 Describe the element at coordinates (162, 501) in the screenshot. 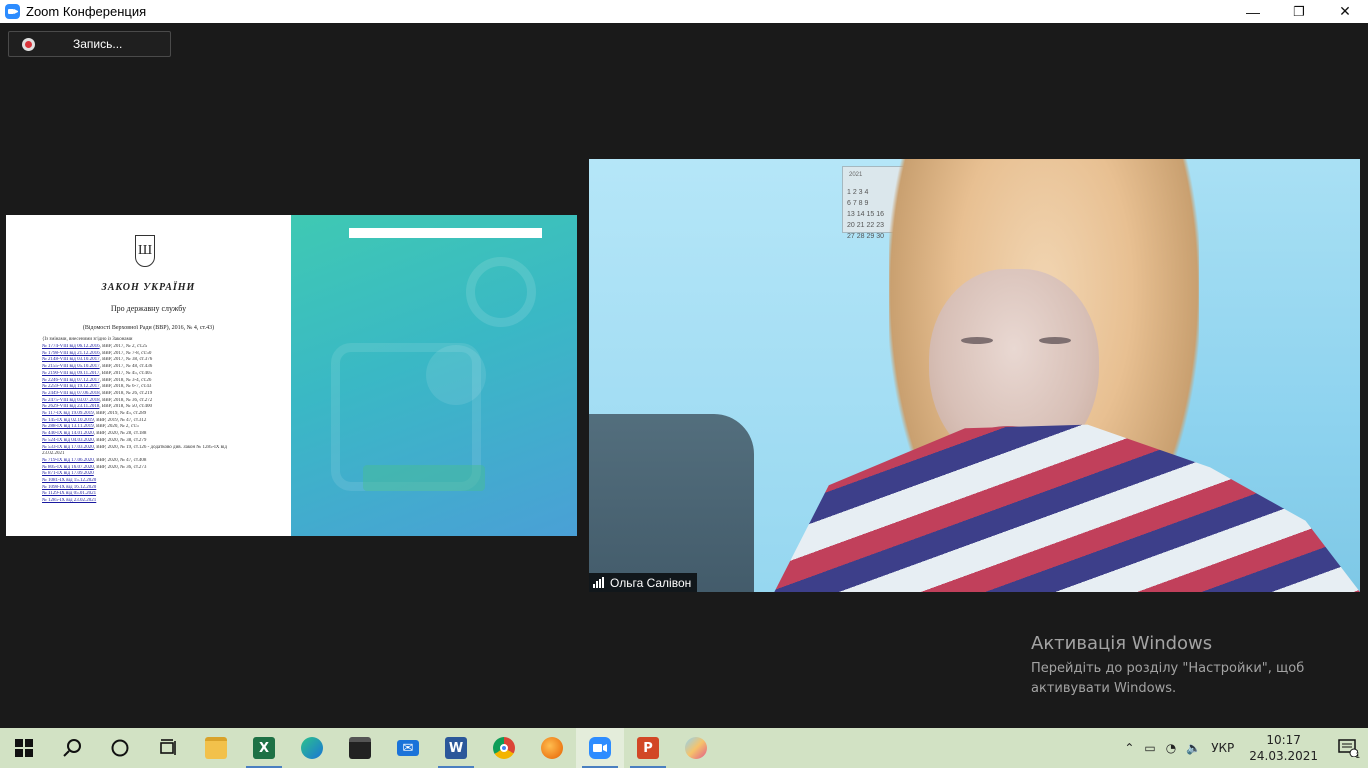

I see `amendment-row: № 1285-IX від 23.02.2021` at that location.